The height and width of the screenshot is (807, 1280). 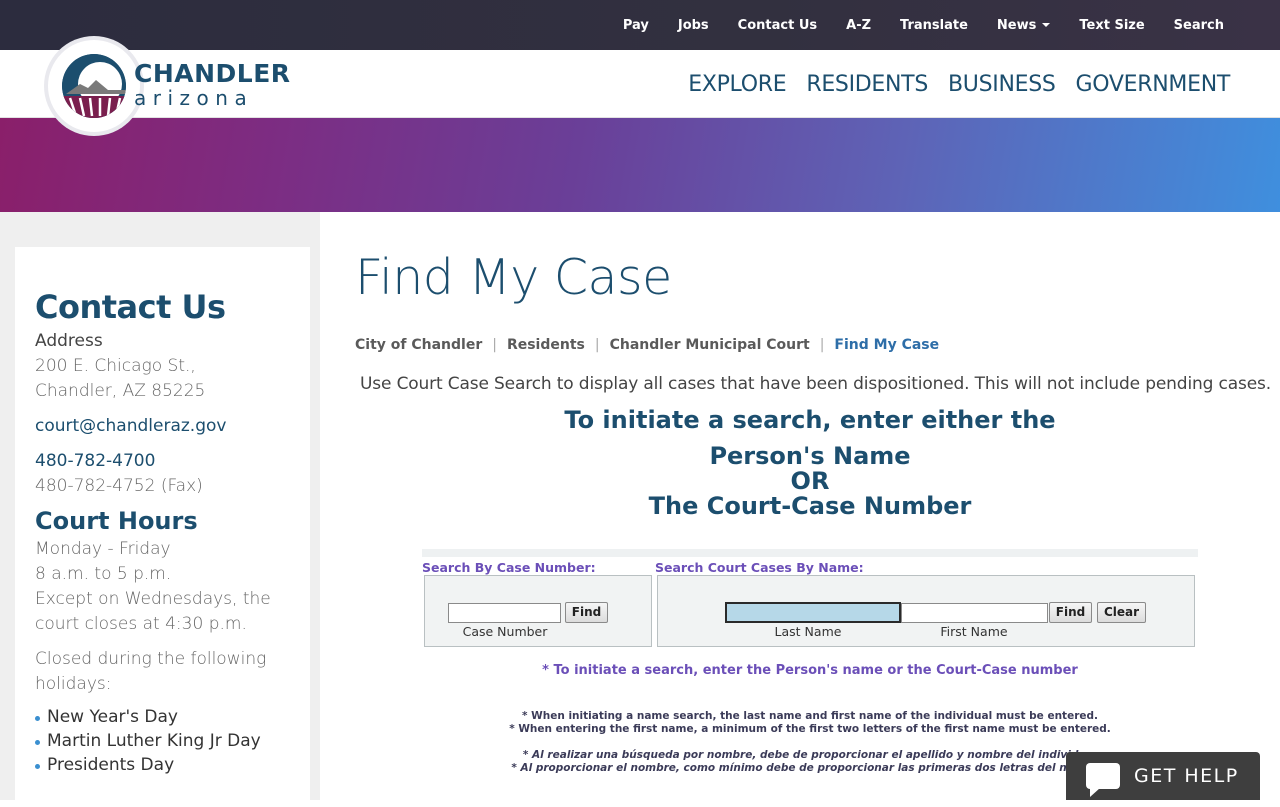 I want to click on holiday-item: Martin Luther King Jr Day, so click(x=162, y=741).